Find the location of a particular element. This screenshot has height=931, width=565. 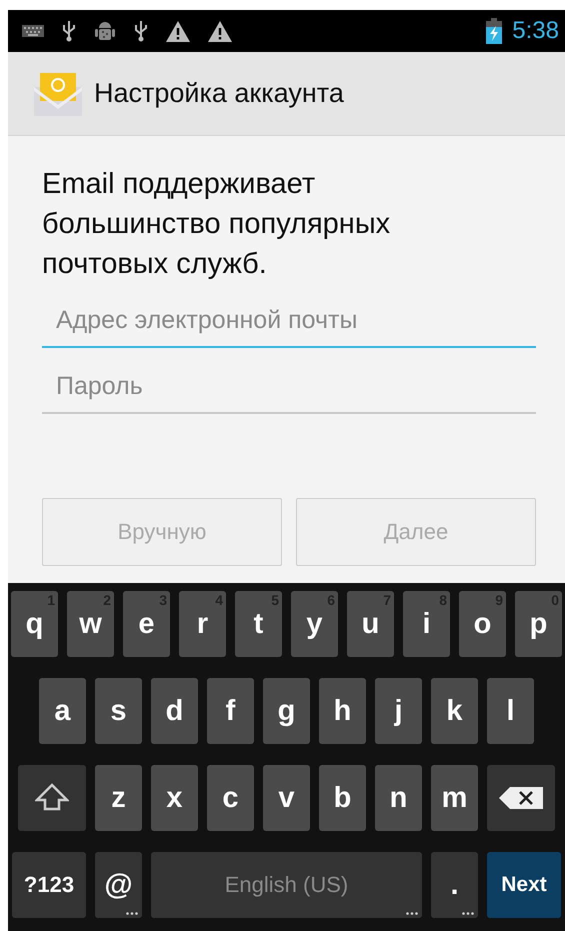

email-field: Адрес электронной почты is located at coordinates (289, 321).